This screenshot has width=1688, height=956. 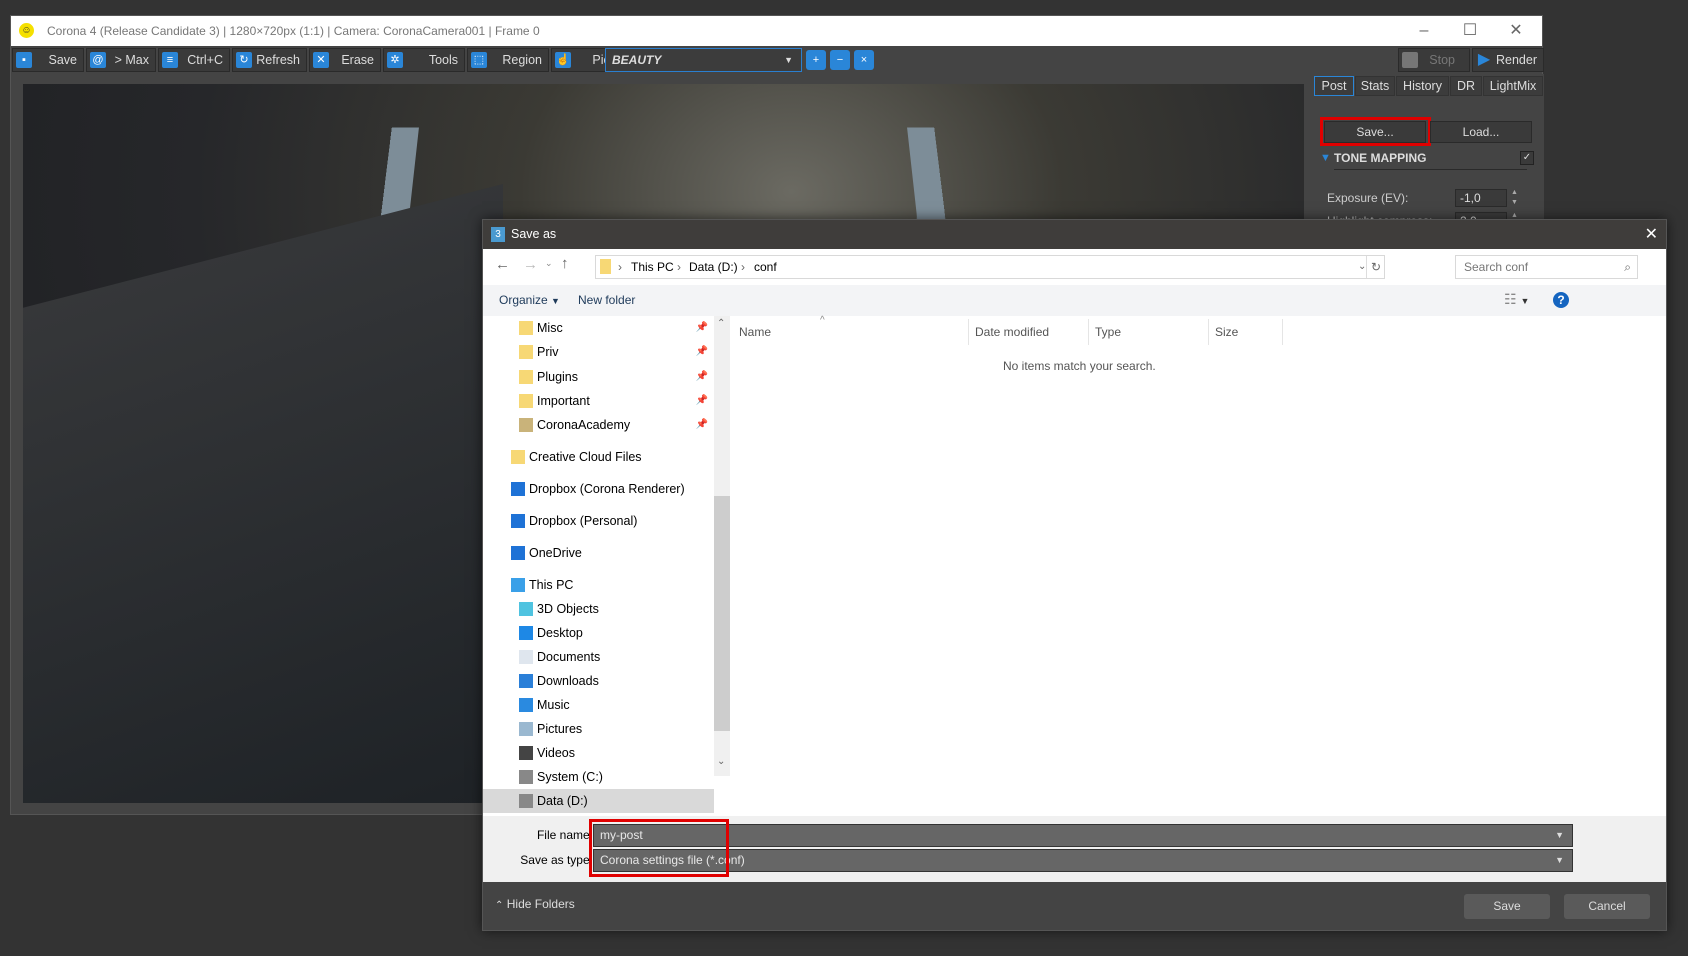 I want to click on nav-item: Important 📌, so click(x=598, y=401).